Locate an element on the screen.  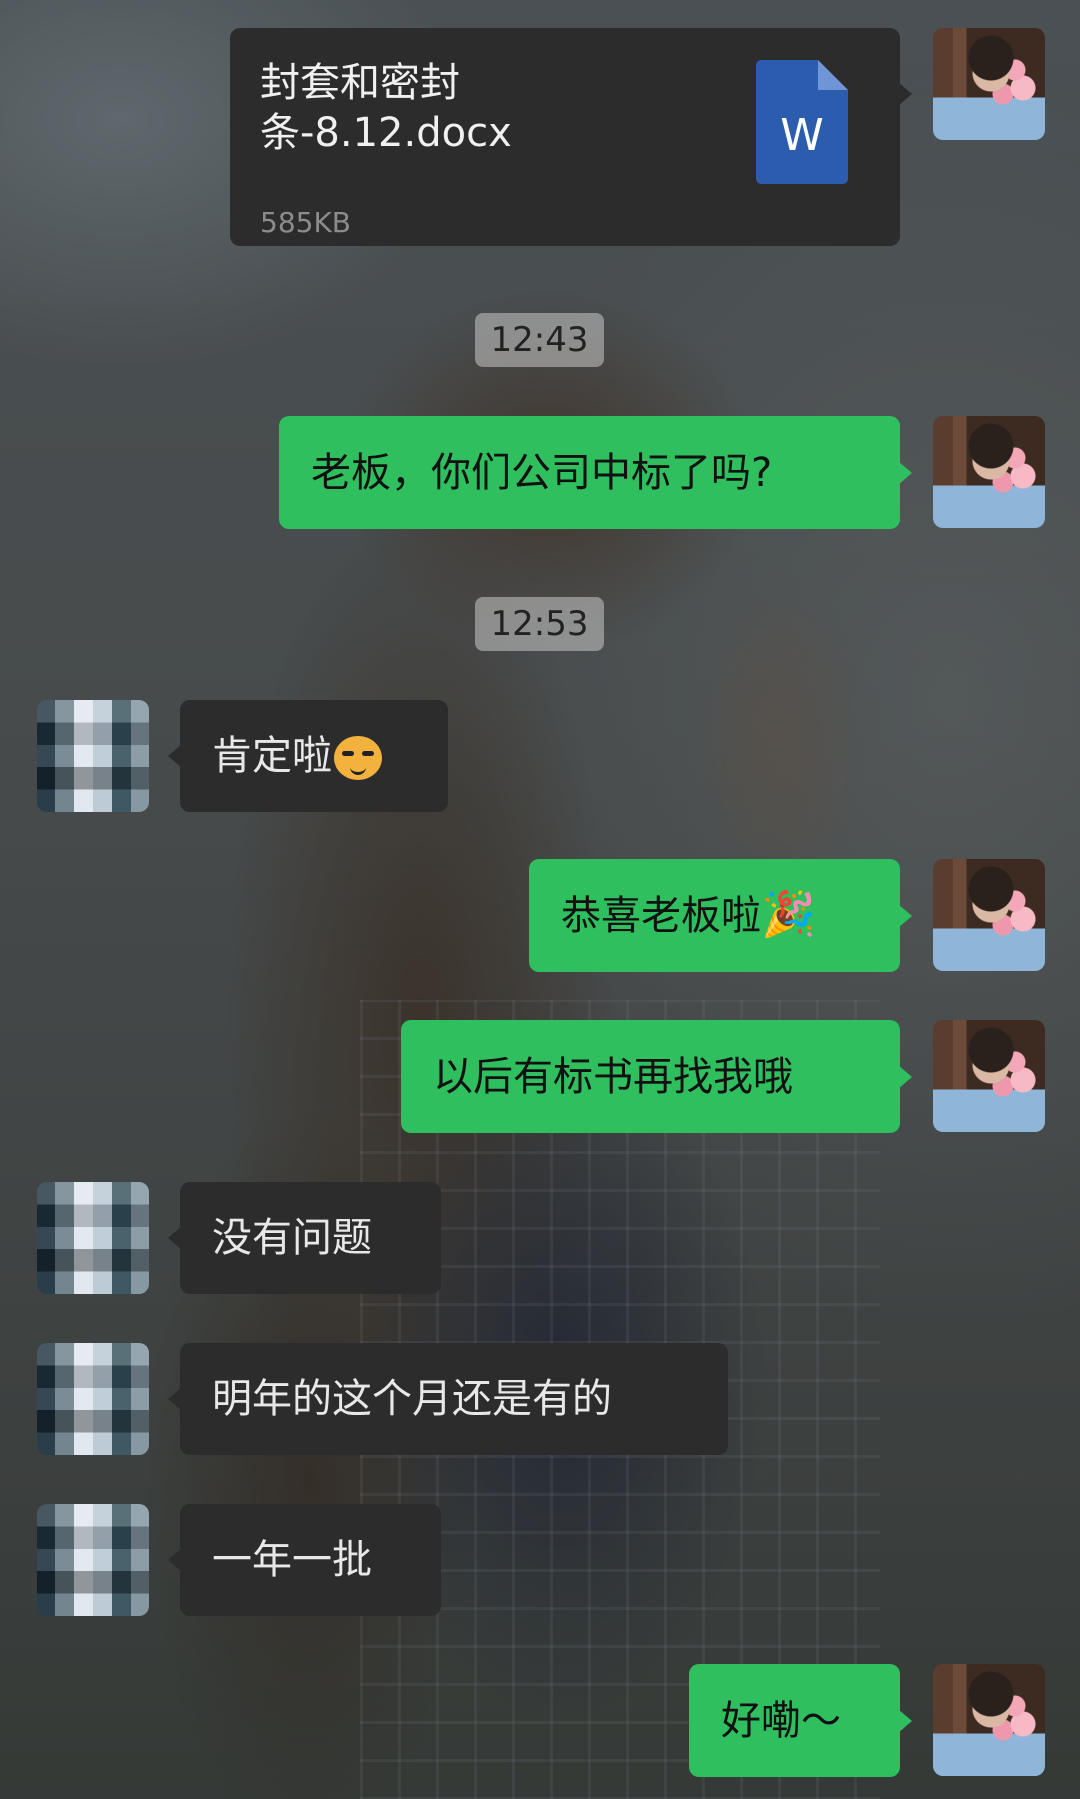
message-text: 没有问题 is located at coordinates (292, 1238).